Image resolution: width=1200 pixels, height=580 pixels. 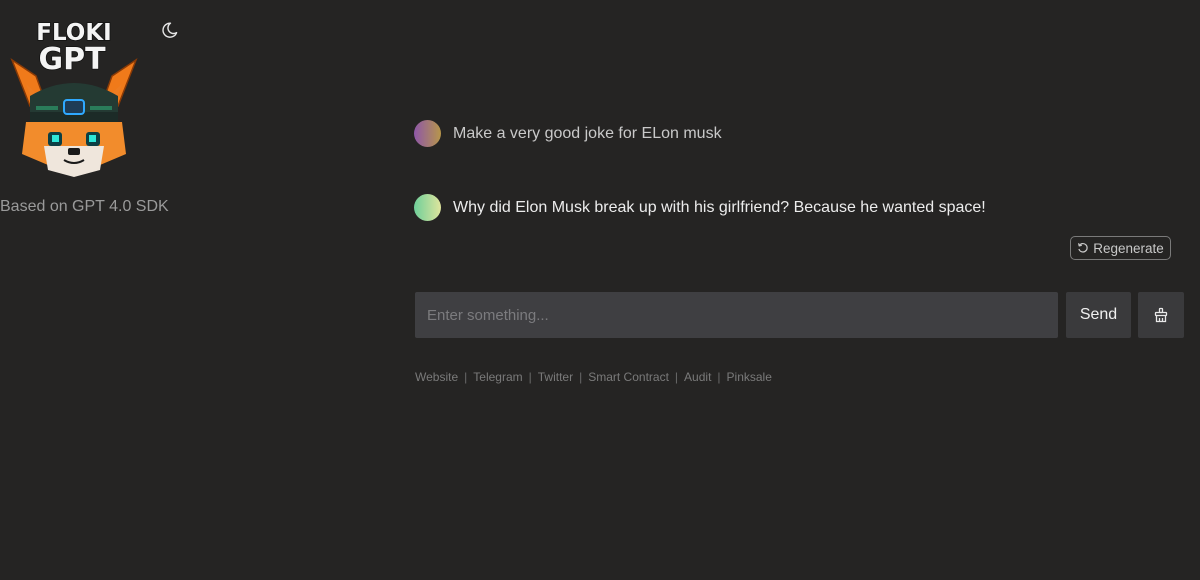 What do you see at coordinates (587, 133) in the screenshot?
I see `message-text: Make a very good joke for ELon musk` at bounding box center [587, 133].